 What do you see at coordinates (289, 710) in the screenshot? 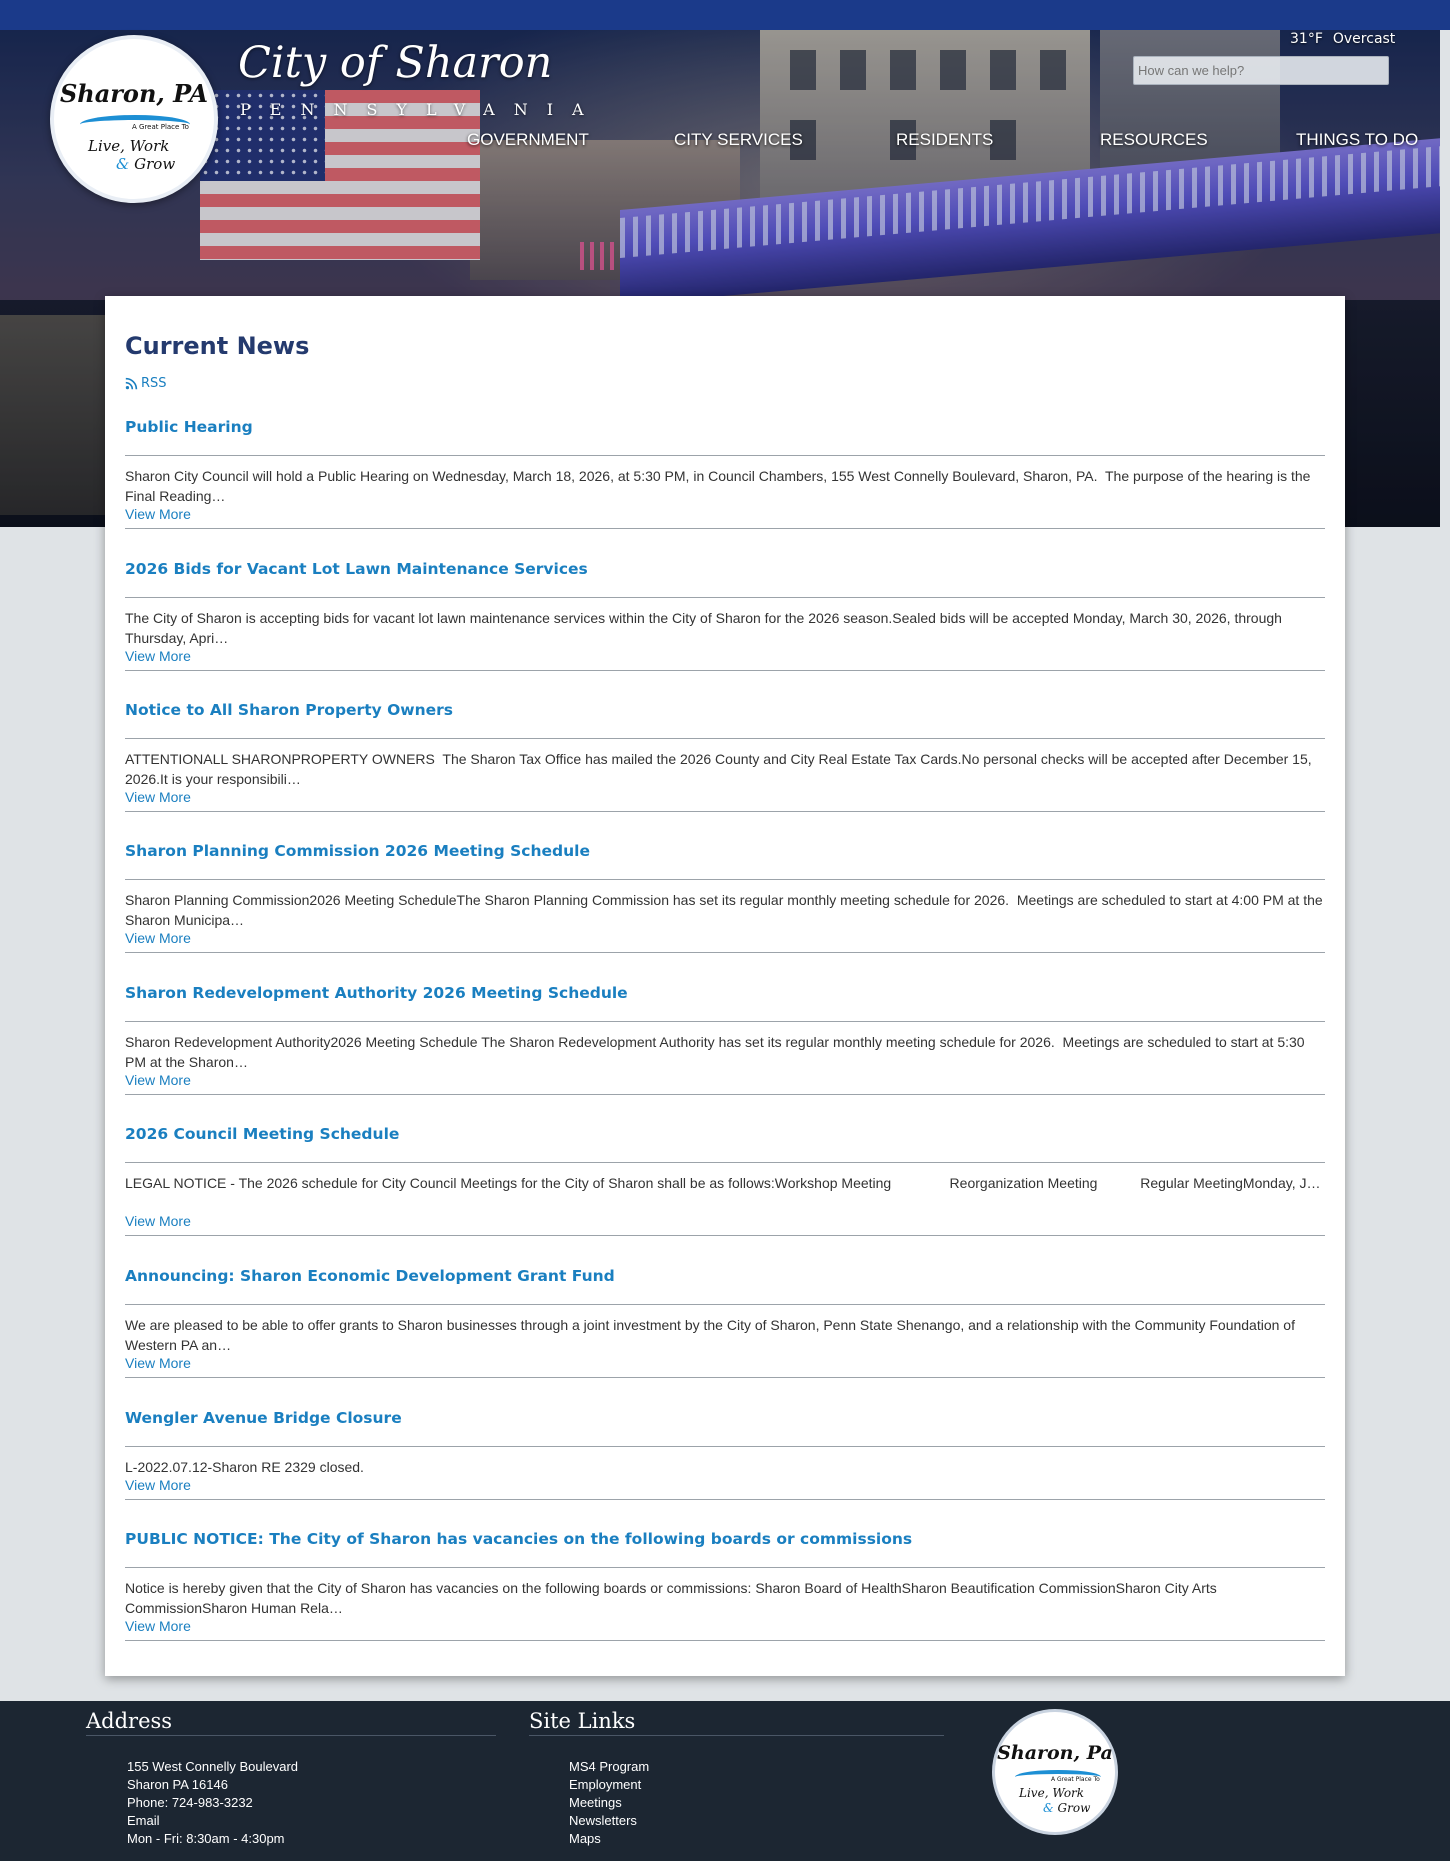
I see `news-item-title: Notice to All Sharon Property Owners` at bounding box center [289, 710].